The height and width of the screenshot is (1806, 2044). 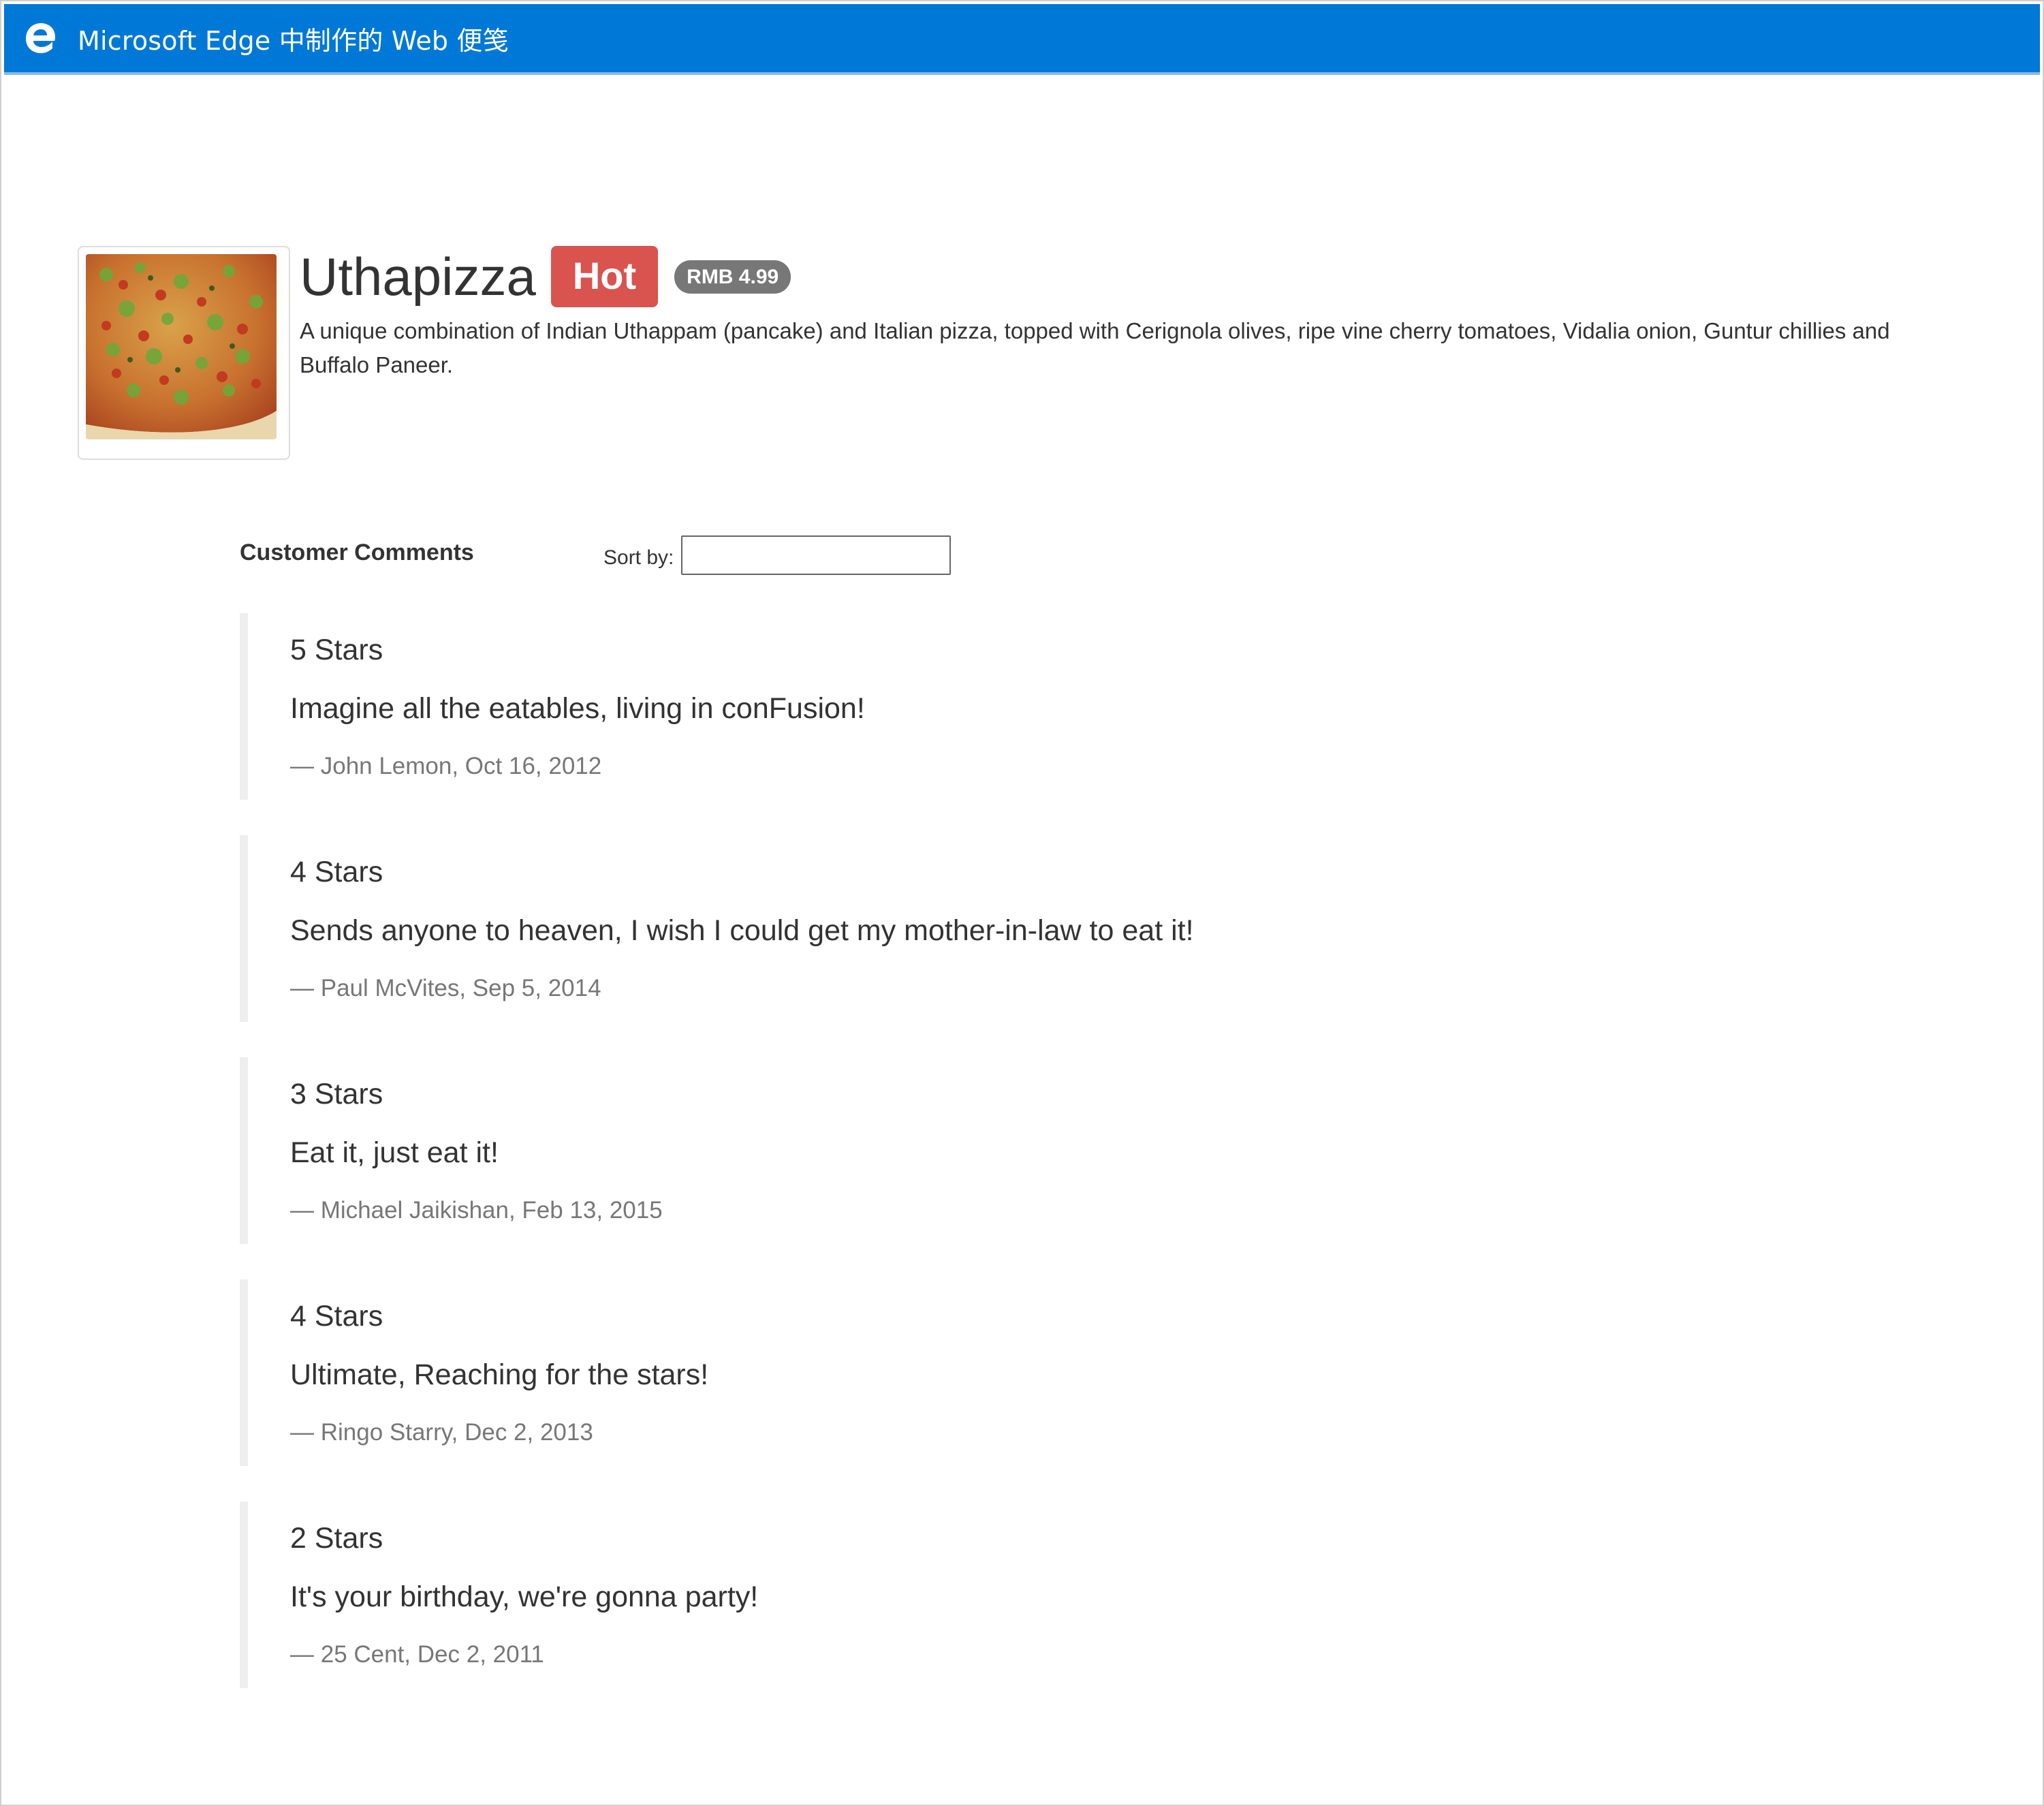 I want to click on pizza-image, so click(x=181, y=346).